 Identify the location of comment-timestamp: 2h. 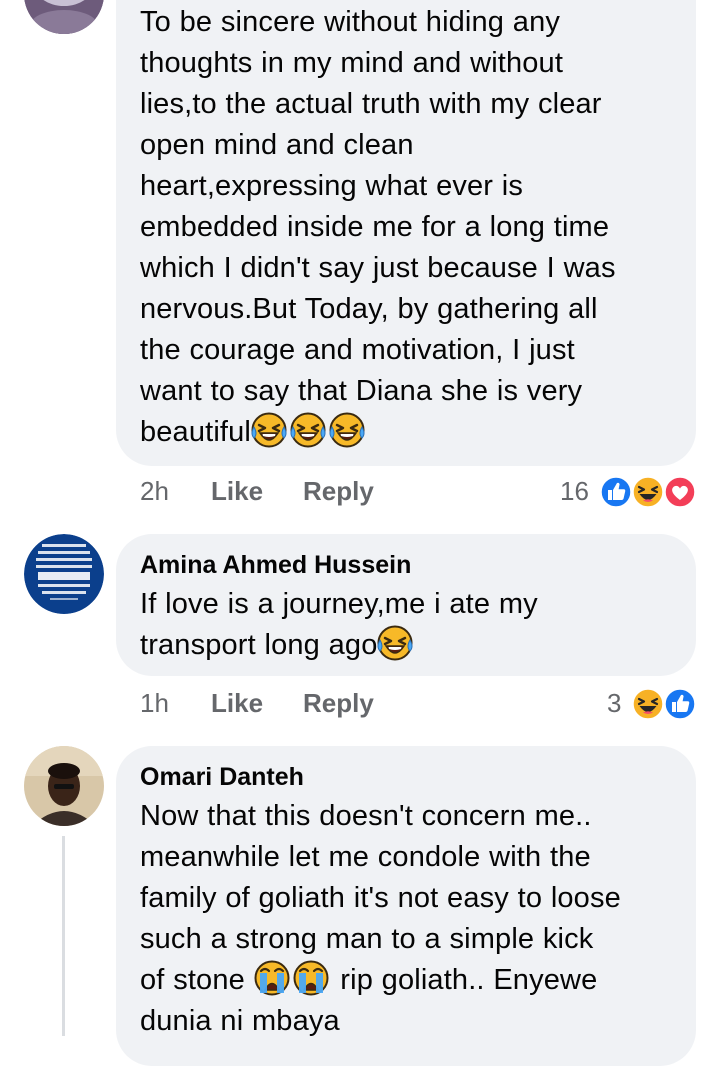
(154, 491).